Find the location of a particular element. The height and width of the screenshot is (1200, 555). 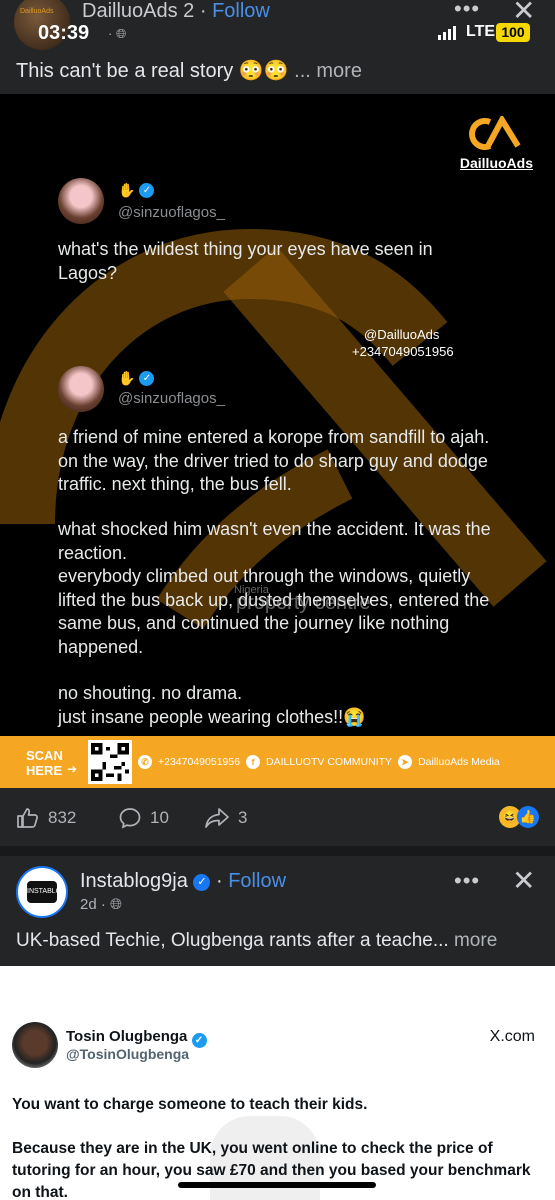

reaction-summary: 😆 👍 is located at coordinates (519, 817).